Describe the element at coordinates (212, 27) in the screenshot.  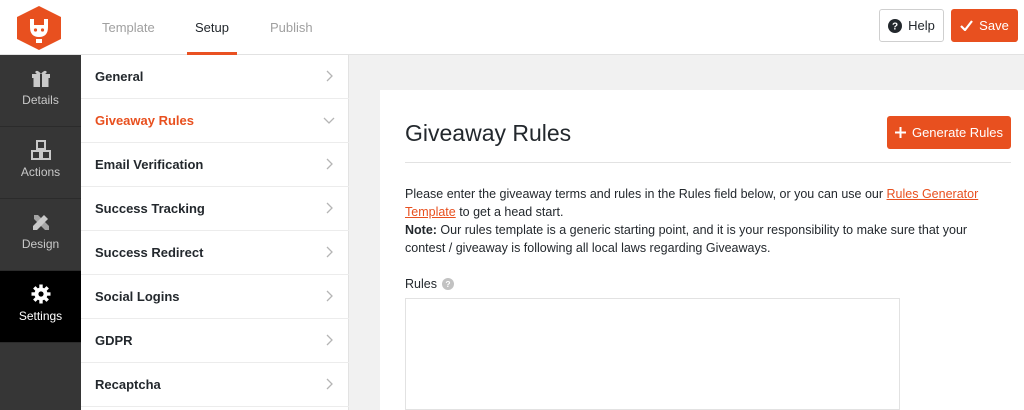
I see `tab-setup: Setup` at that location.